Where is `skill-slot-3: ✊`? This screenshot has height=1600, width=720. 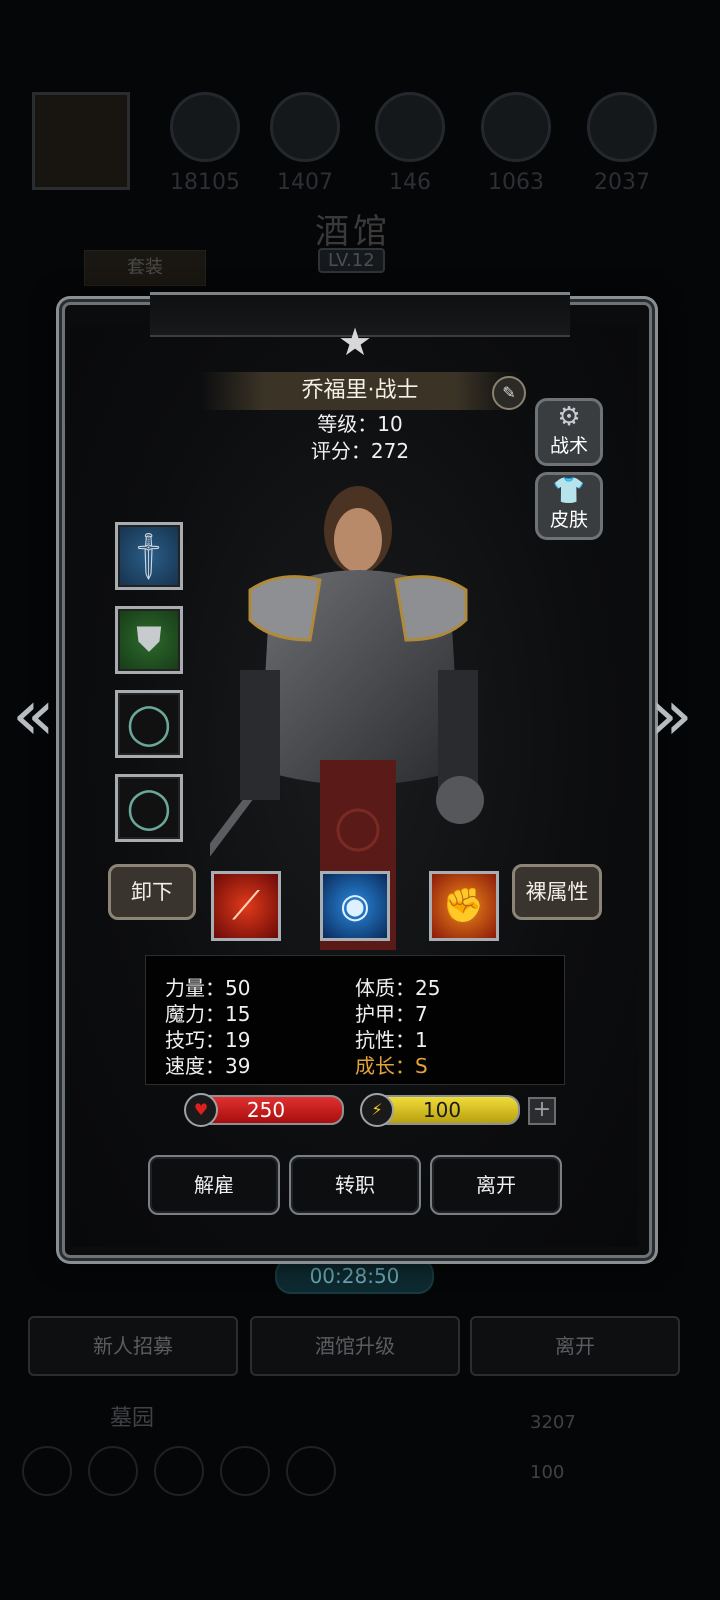 skill-slot-3: ✊ is located at coordinates (464, 906).